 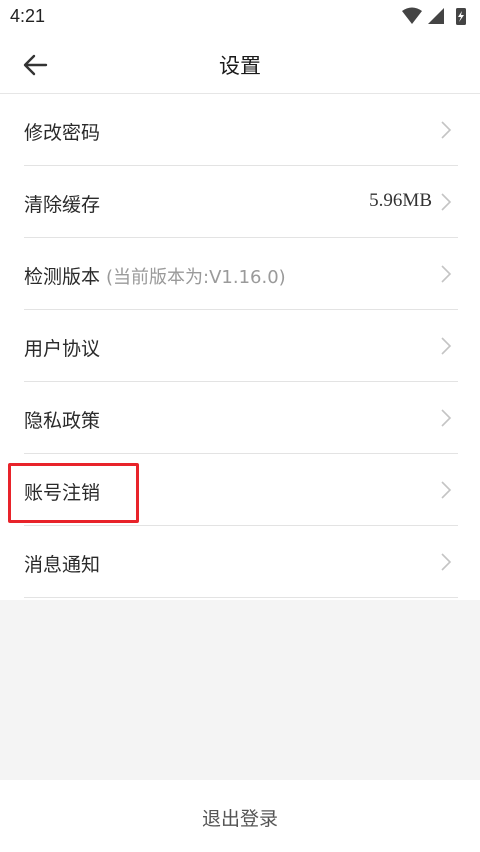 What do you see at coordinates (28, 16) in the screenshot?
I see `status-time: 4:21` at bounding box center [28, 16].